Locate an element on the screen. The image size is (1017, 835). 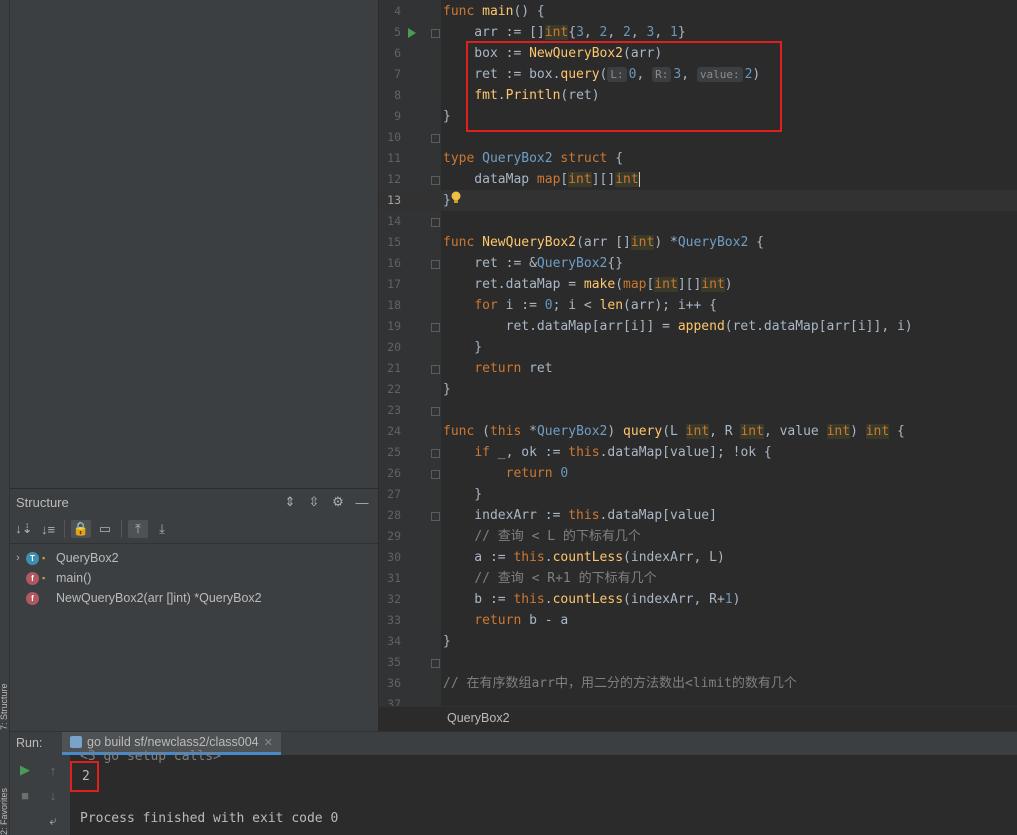
structure-title: Structure is located at coordinates (42, 502).